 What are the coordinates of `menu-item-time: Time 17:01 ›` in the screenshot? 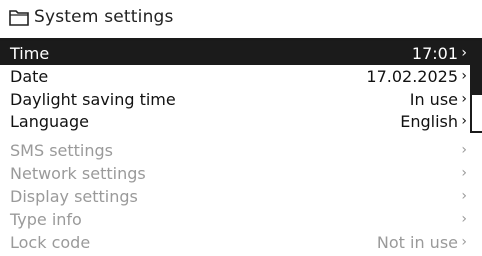 It's located at (235, 53).